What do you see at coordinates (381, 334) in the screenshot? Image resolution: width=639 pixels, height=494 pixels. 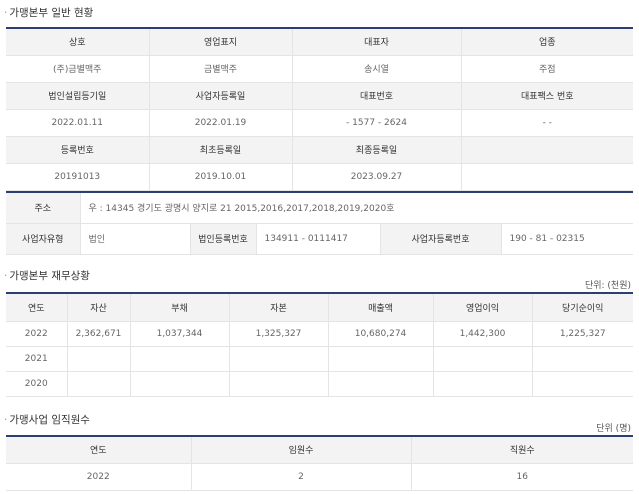 I see `table-cell: 10,680,274` at bounding box center [381, 334].